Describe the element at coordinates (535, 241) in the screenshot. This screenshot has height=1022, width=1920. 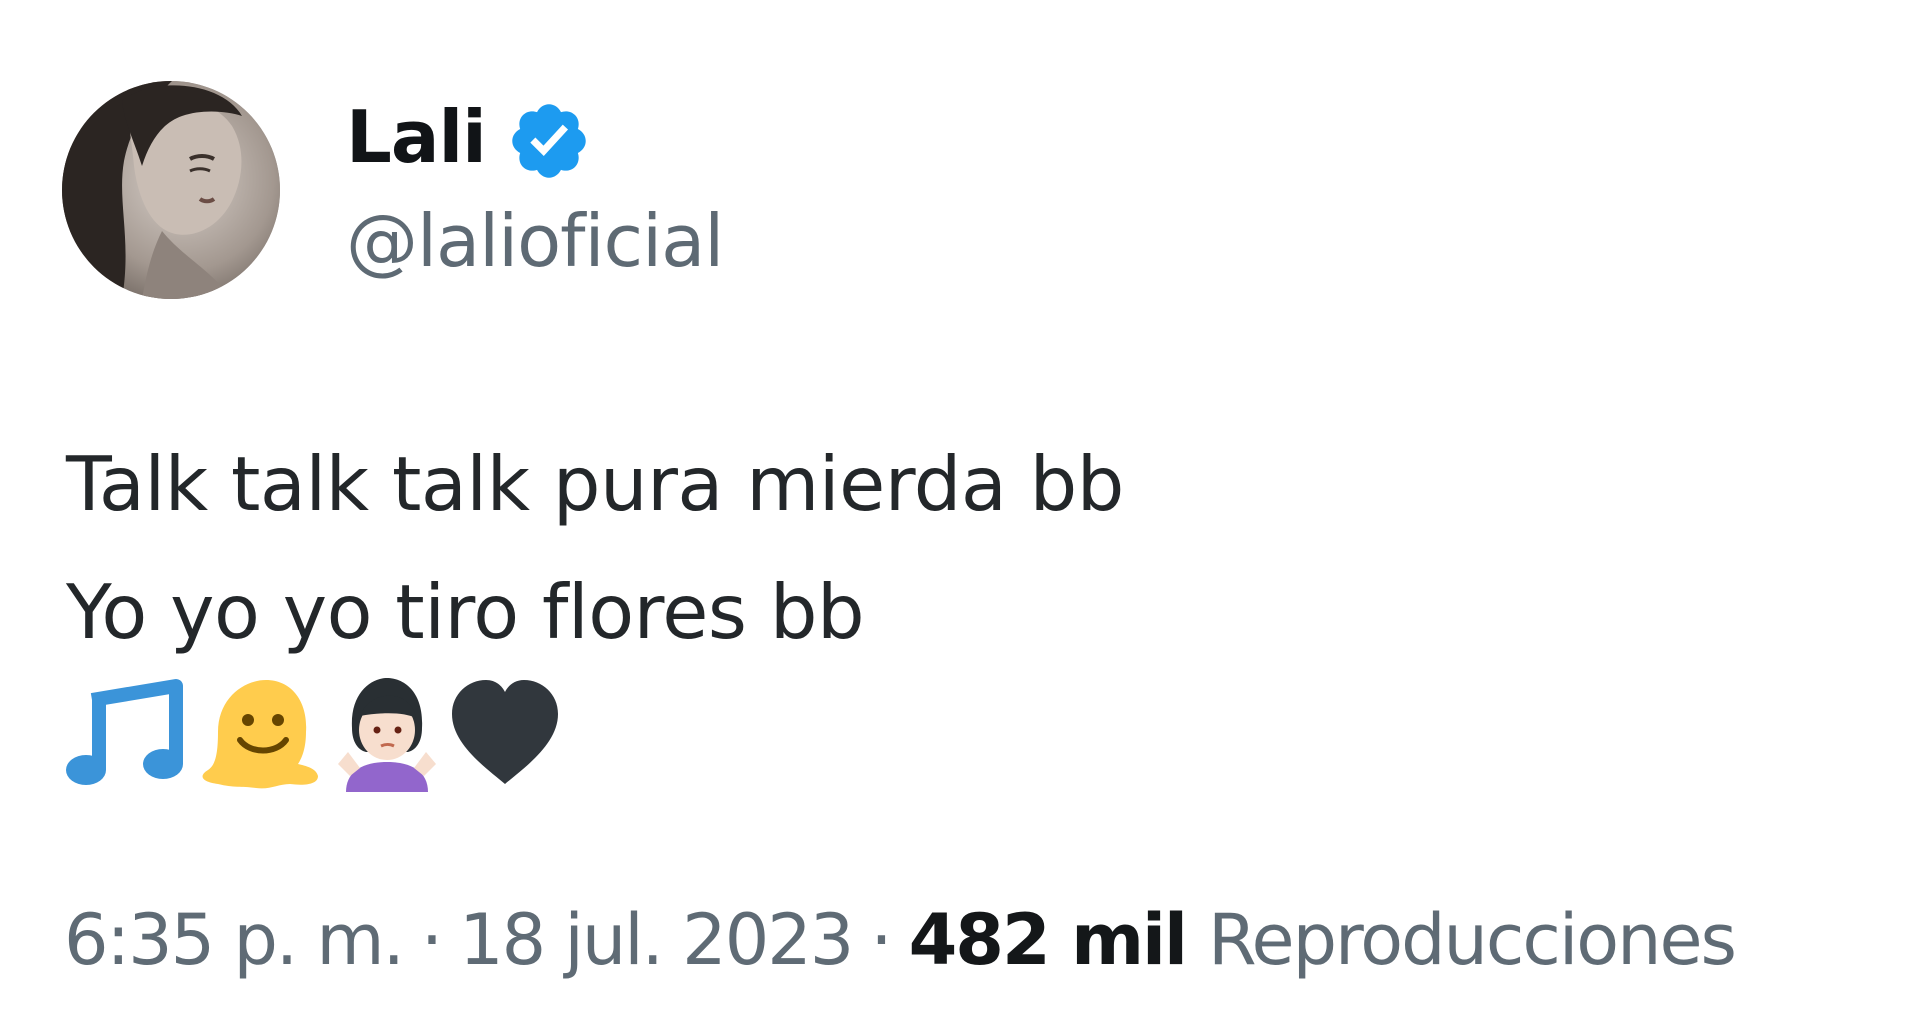
I see `user-handle: @lalioficial` at that location.